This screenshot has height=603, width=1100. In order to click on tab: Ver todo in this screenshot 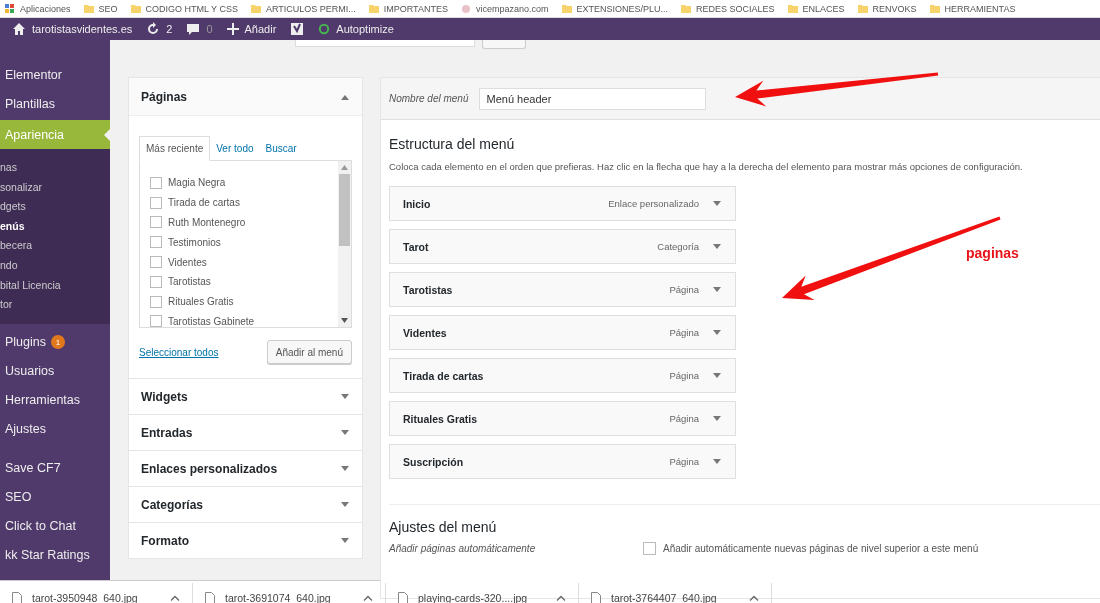, I will do `click(235, 148)`.